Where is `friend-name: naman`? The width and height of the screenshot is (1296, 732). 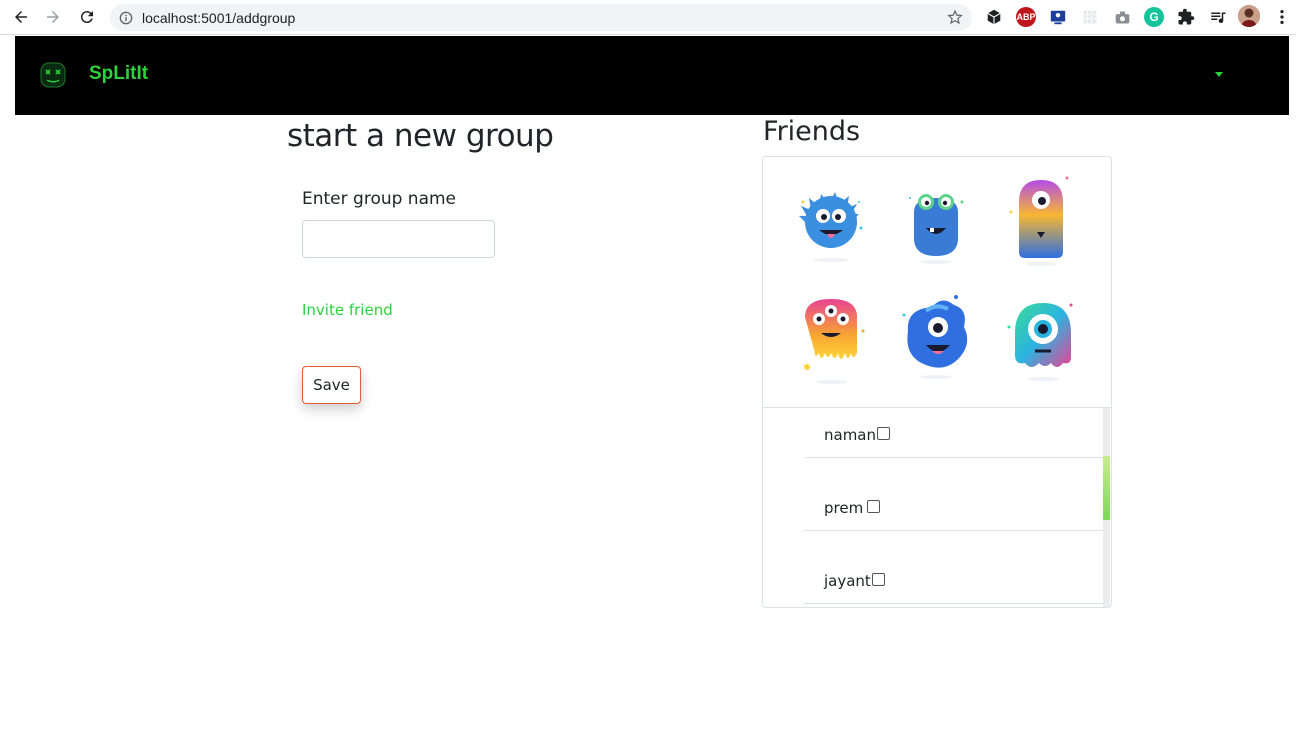
friend-name: naman is located at coordinates (850, 435).